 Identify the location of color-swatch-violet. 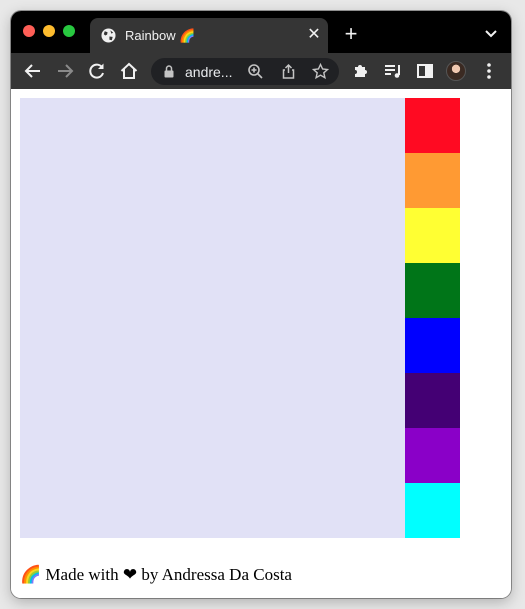
(432, 455).